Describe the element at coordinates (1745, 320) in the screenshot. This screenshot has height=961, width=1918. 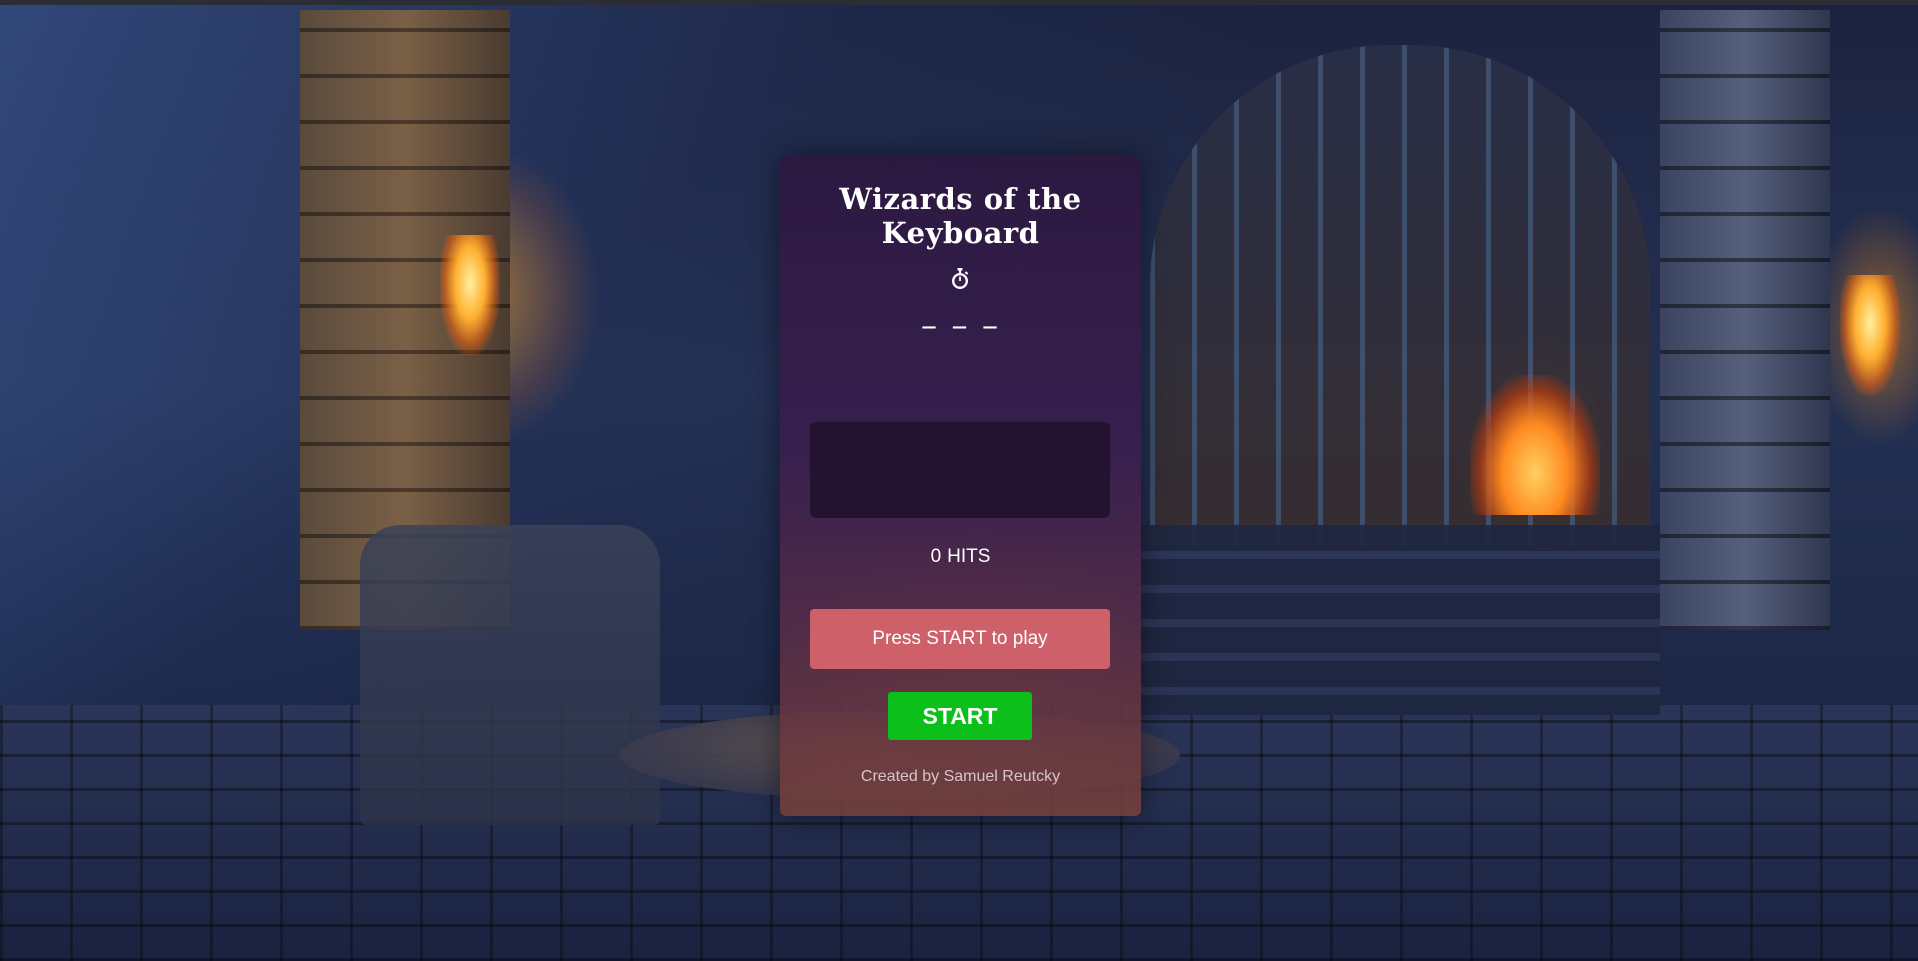
I see `right-stone-pillar` at that location.